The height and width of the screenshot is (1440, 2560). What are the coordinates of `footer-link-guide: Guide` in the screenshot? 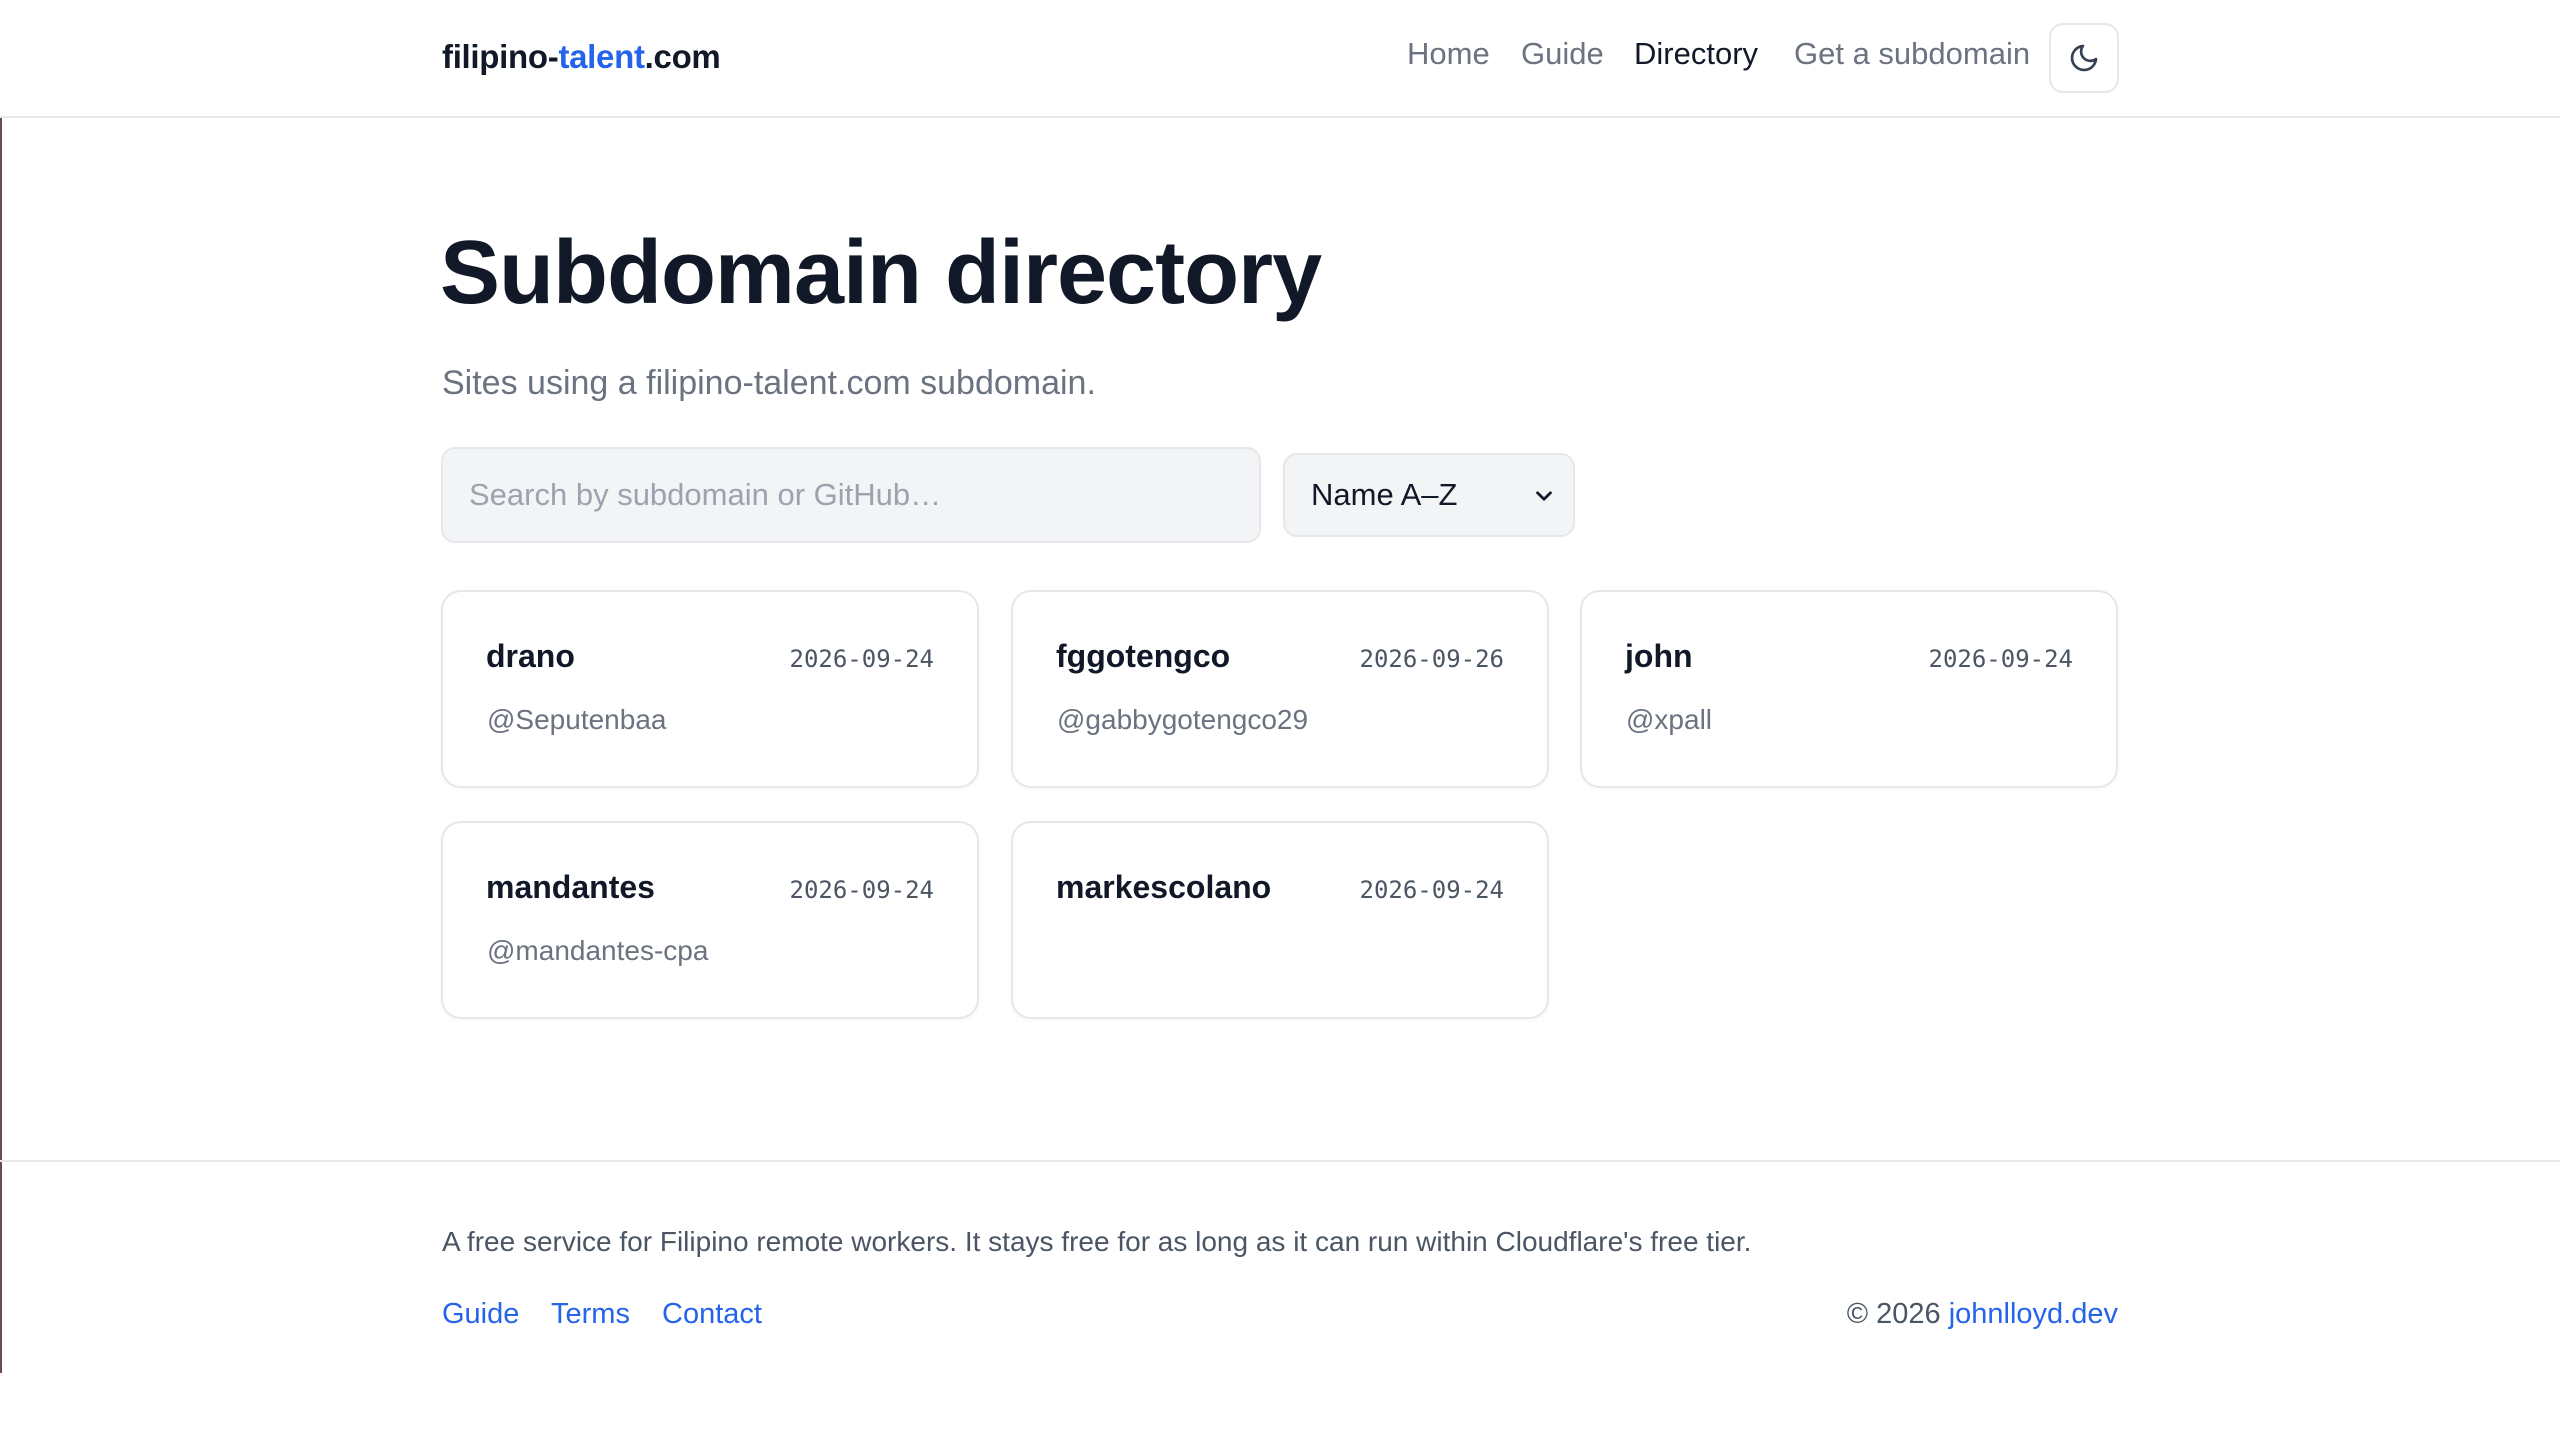 It's located at (480, 1314).